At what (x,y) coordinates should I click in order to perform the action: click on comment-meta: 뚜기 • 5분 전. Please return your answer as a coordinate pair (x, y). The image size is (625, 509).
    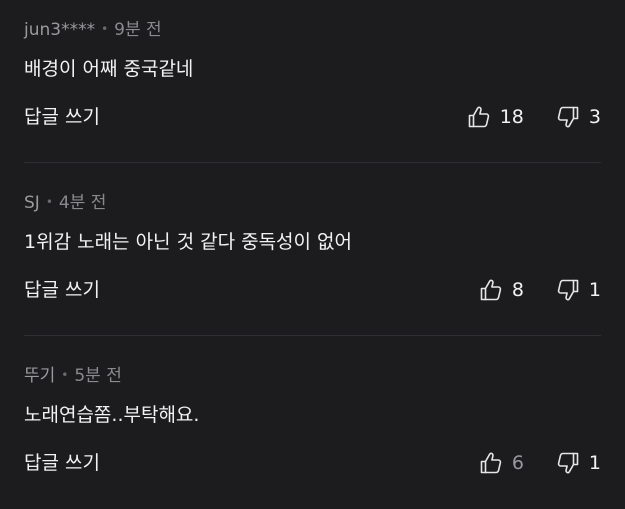
    Looking at the image, I should click on (73, 375).